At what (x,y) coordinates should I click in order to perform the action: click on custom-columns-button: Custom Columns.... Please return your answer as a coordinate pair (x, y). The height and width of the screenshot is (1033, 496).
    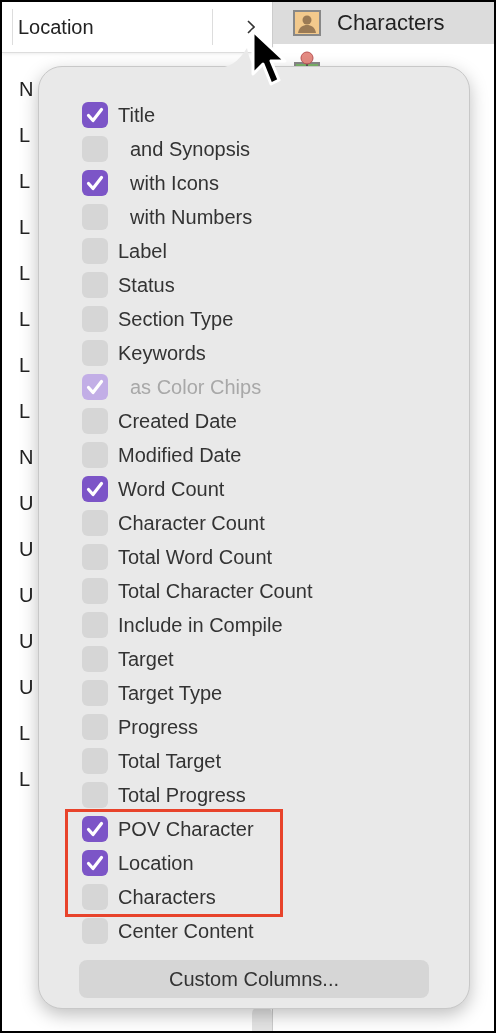
    Looking at the image, I should click on (254, 979).